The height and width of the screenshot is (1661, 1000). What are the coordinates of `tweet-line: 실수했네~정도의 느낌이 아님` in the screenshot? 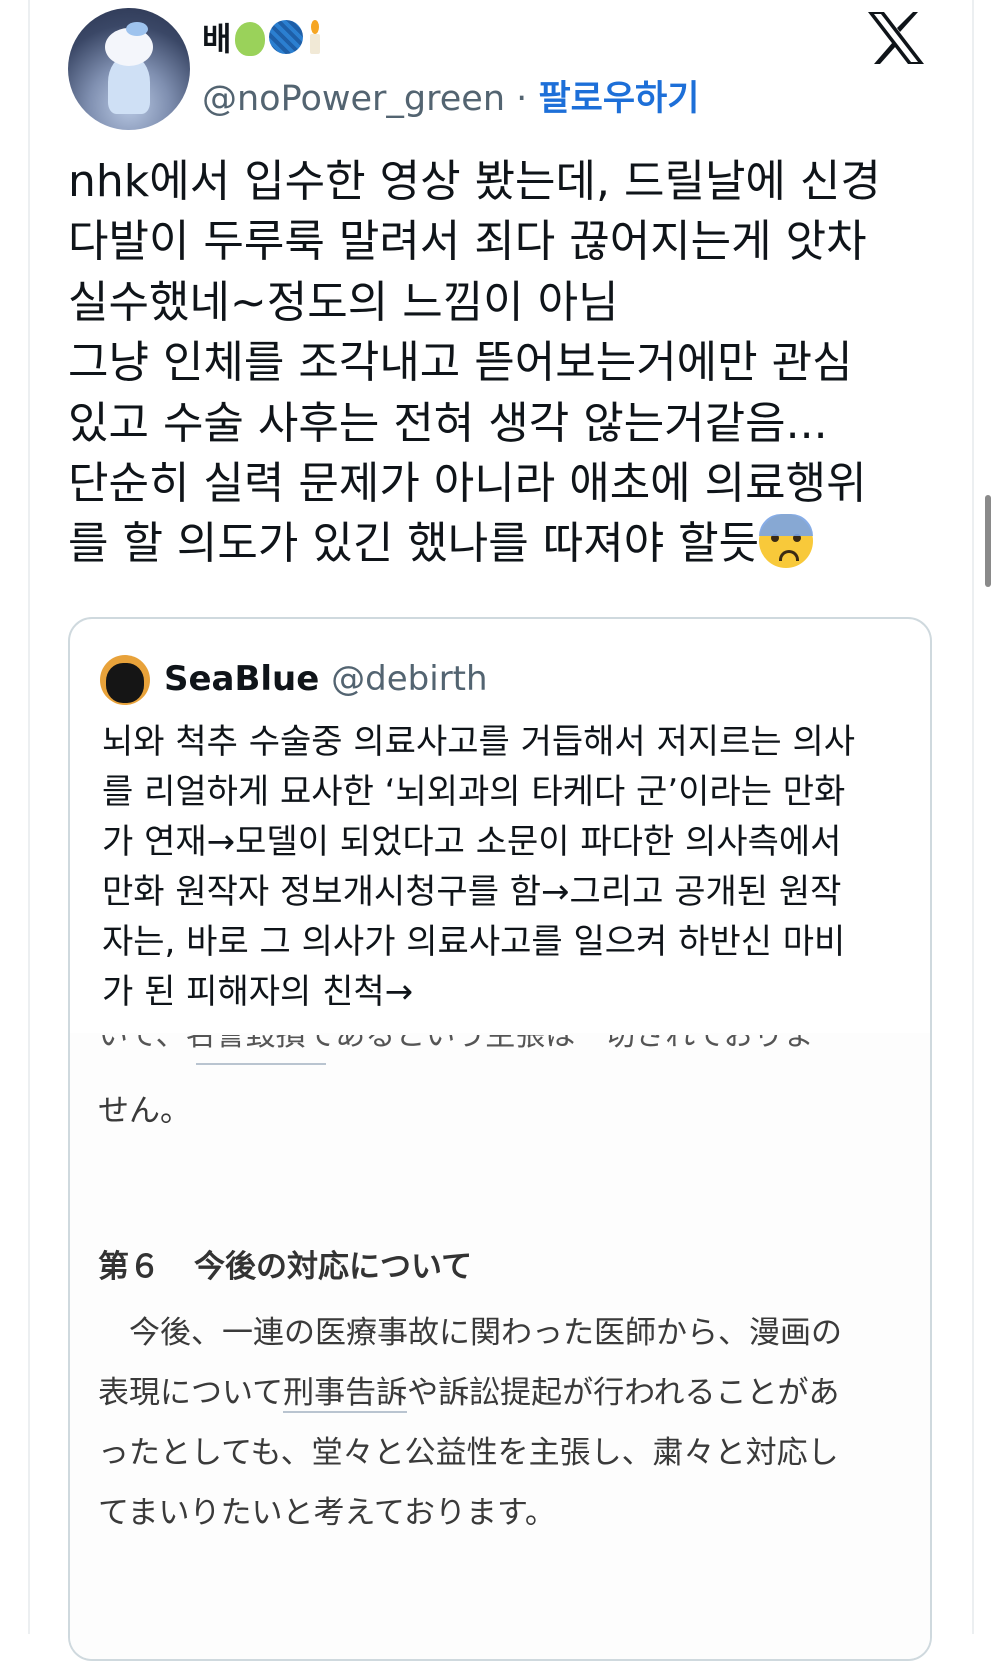 It's located at (343, 302).